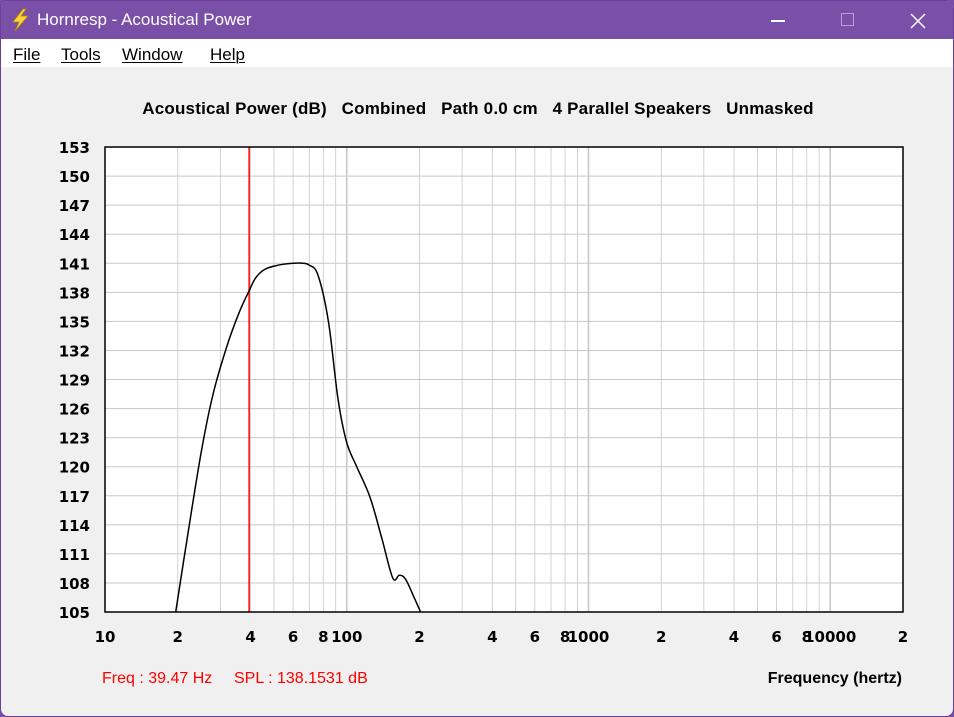  What do you see at coordinates (74, 584) in the screenshot?
I see `y-tick-label: 108` at bounding box center [74, 584].